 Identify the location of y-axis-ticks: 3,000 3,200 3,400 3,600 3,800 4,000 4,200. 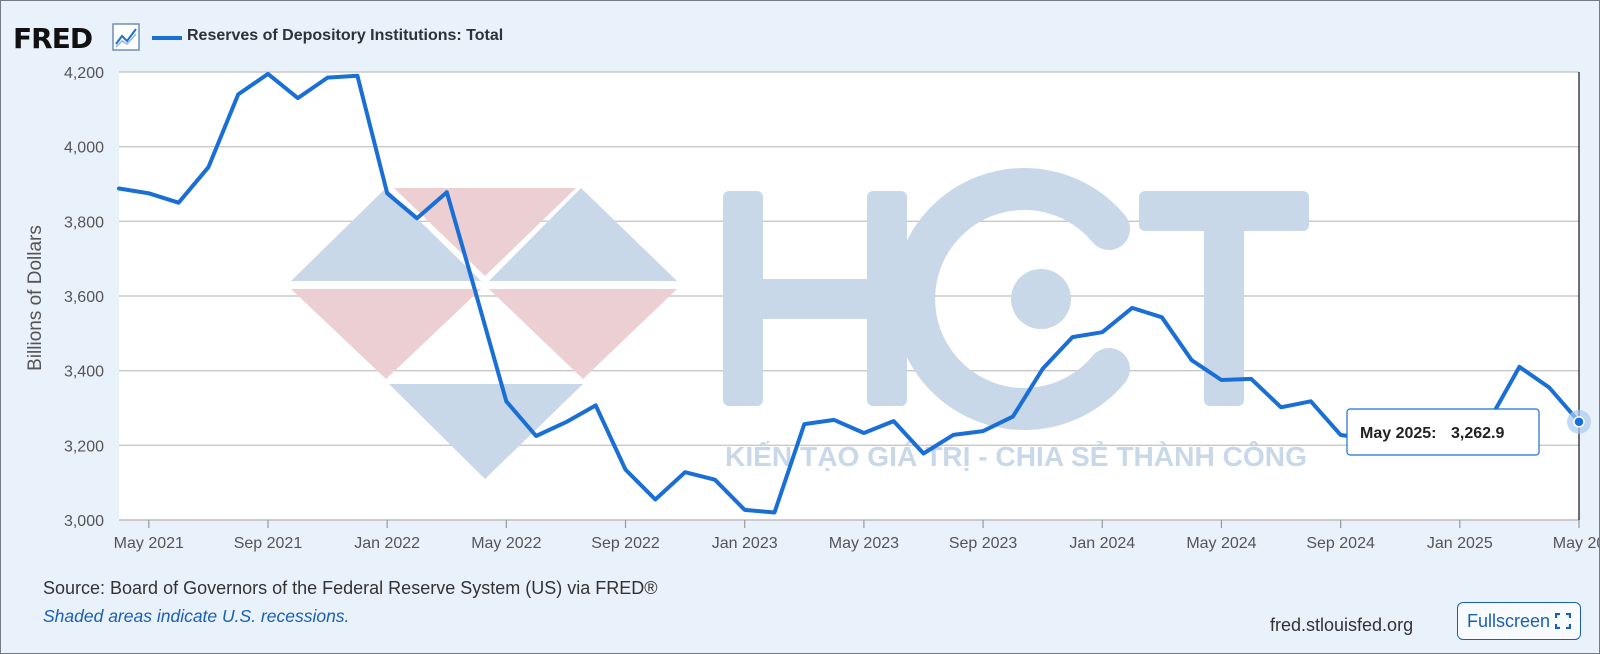
(84, 297).